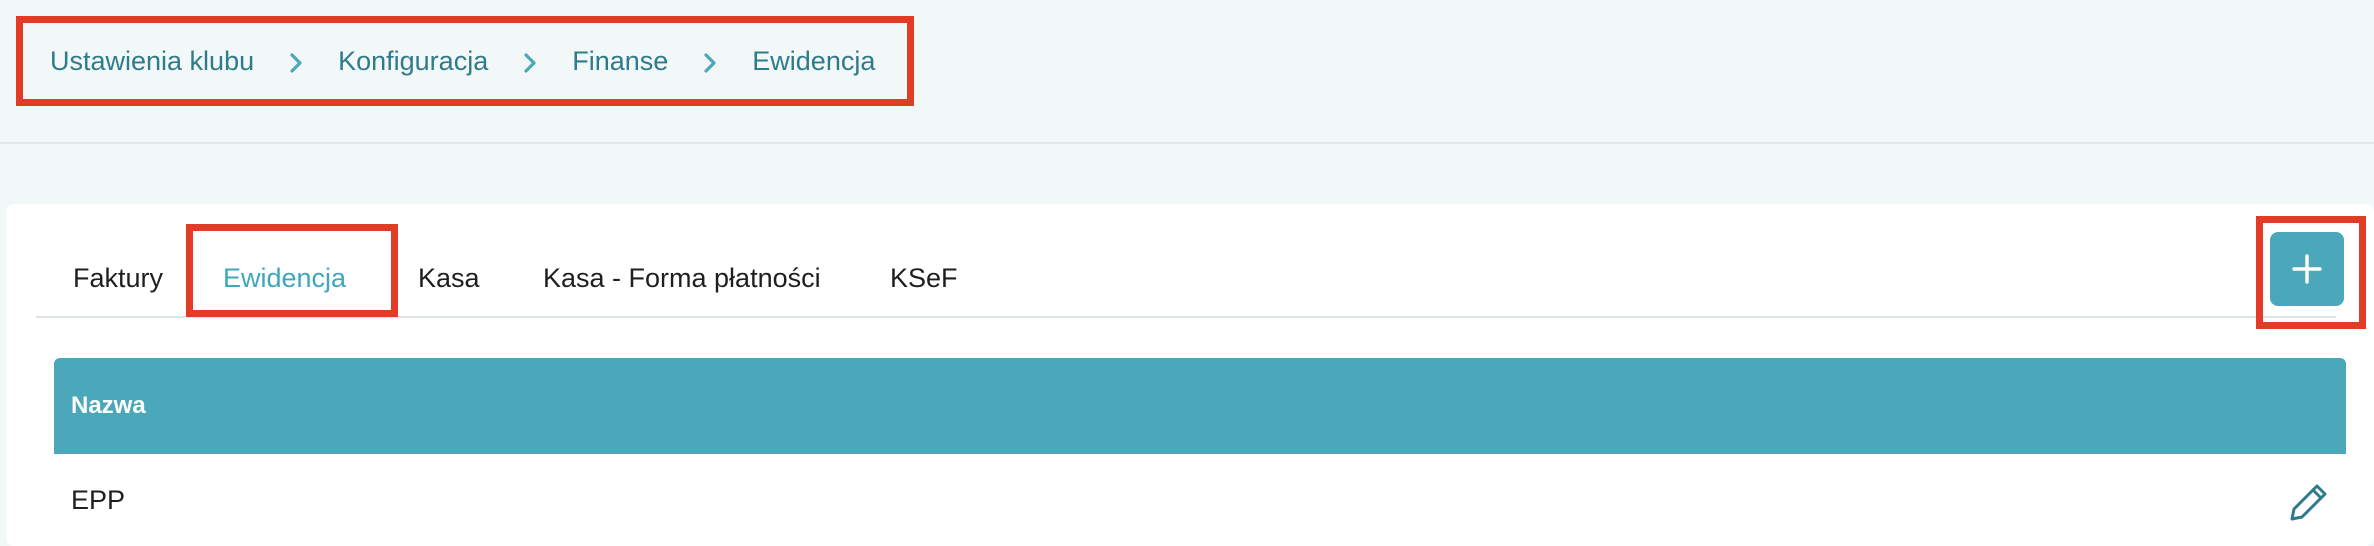 The width and height of the screenshot is (2374, 546). I want to click on tab-ksef: KSeF, so click(924, 278).